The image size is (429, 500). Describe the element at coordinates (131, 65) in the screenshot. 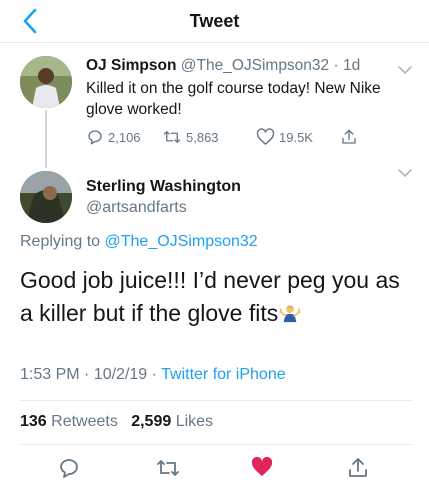

I see `author-name: OJ Simpson` at that location.